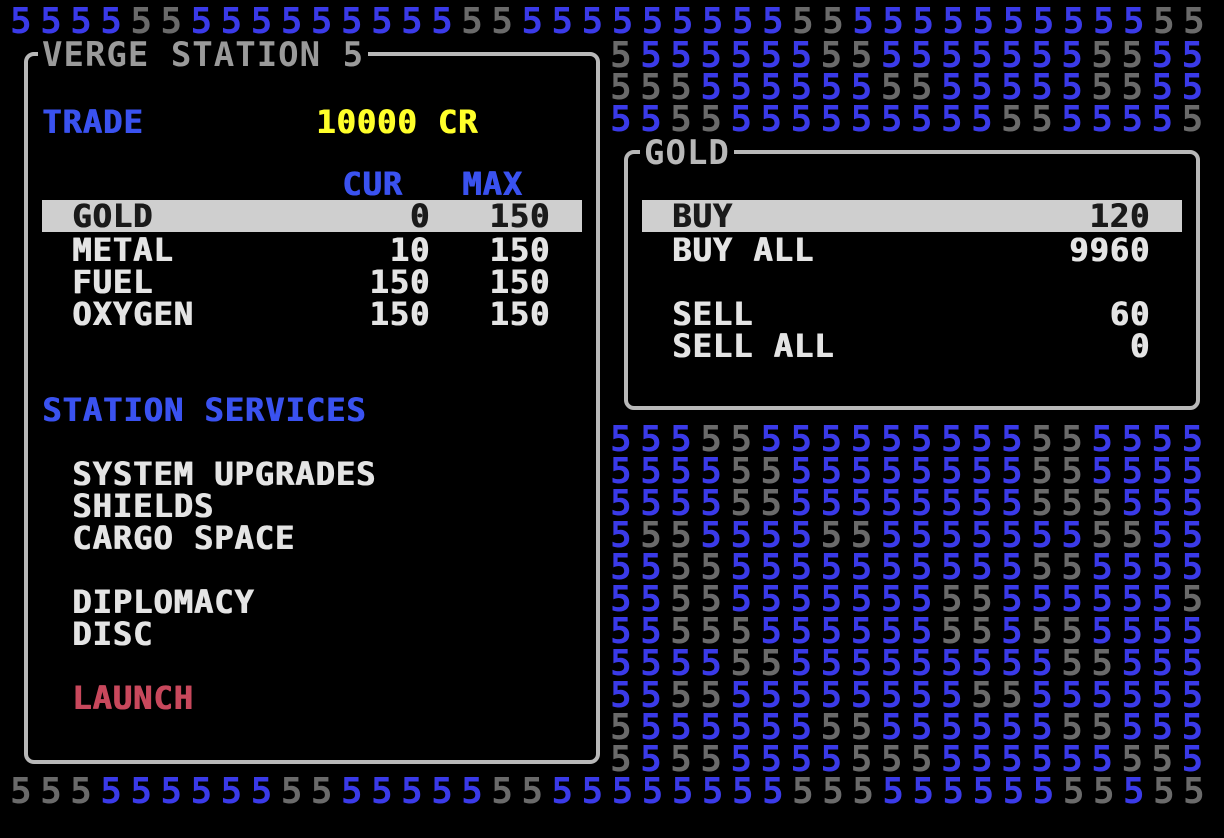 Image resolution: width=1224 pixels, height=838 pixels. Describe the element at coordinates (312, 314) in the screenshot. I see `trade-row-oxygen: OXYGEN 150 150` at that location.